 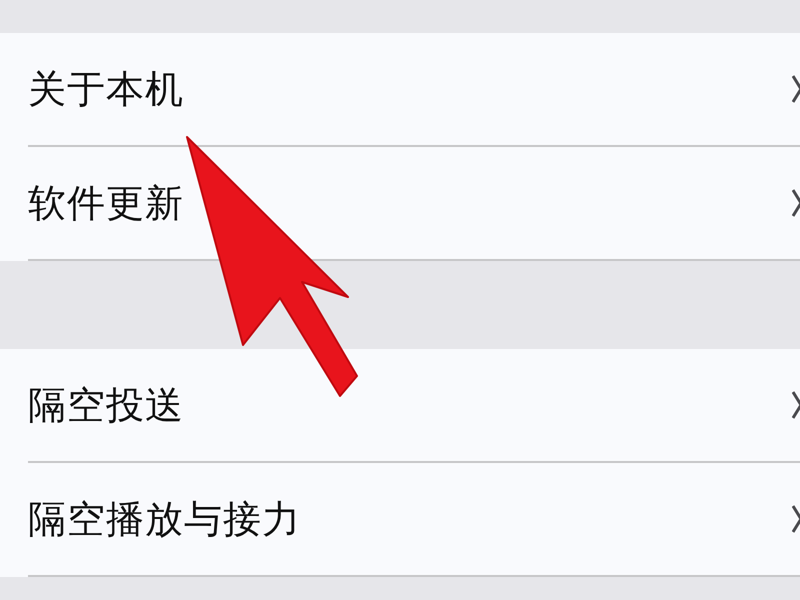 What do you see at coordinates (164, 519) in the screenshot?
I see `row-label: 隔空播放与接力` at bounding box center [164, 519].